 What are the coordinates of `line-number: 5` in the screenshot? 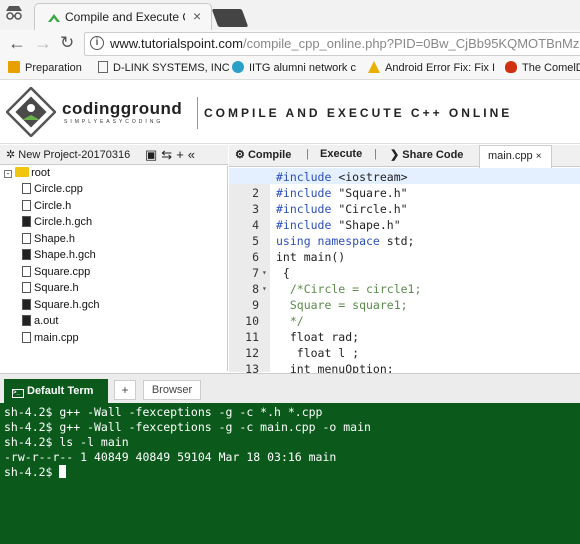 It's located at (255, 241).